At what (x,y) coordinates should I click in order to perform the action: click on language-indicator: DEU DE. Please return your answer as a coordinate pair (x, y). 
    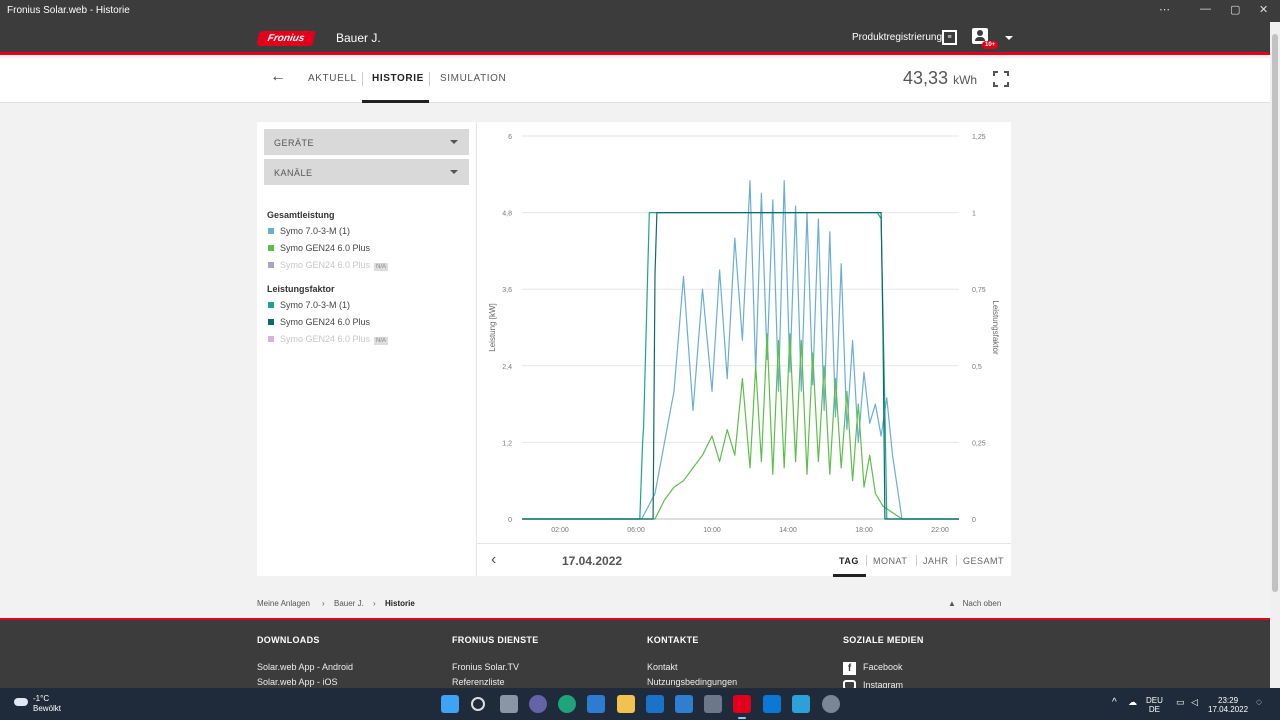
    Looking at the image, I should click on (1154, 705).